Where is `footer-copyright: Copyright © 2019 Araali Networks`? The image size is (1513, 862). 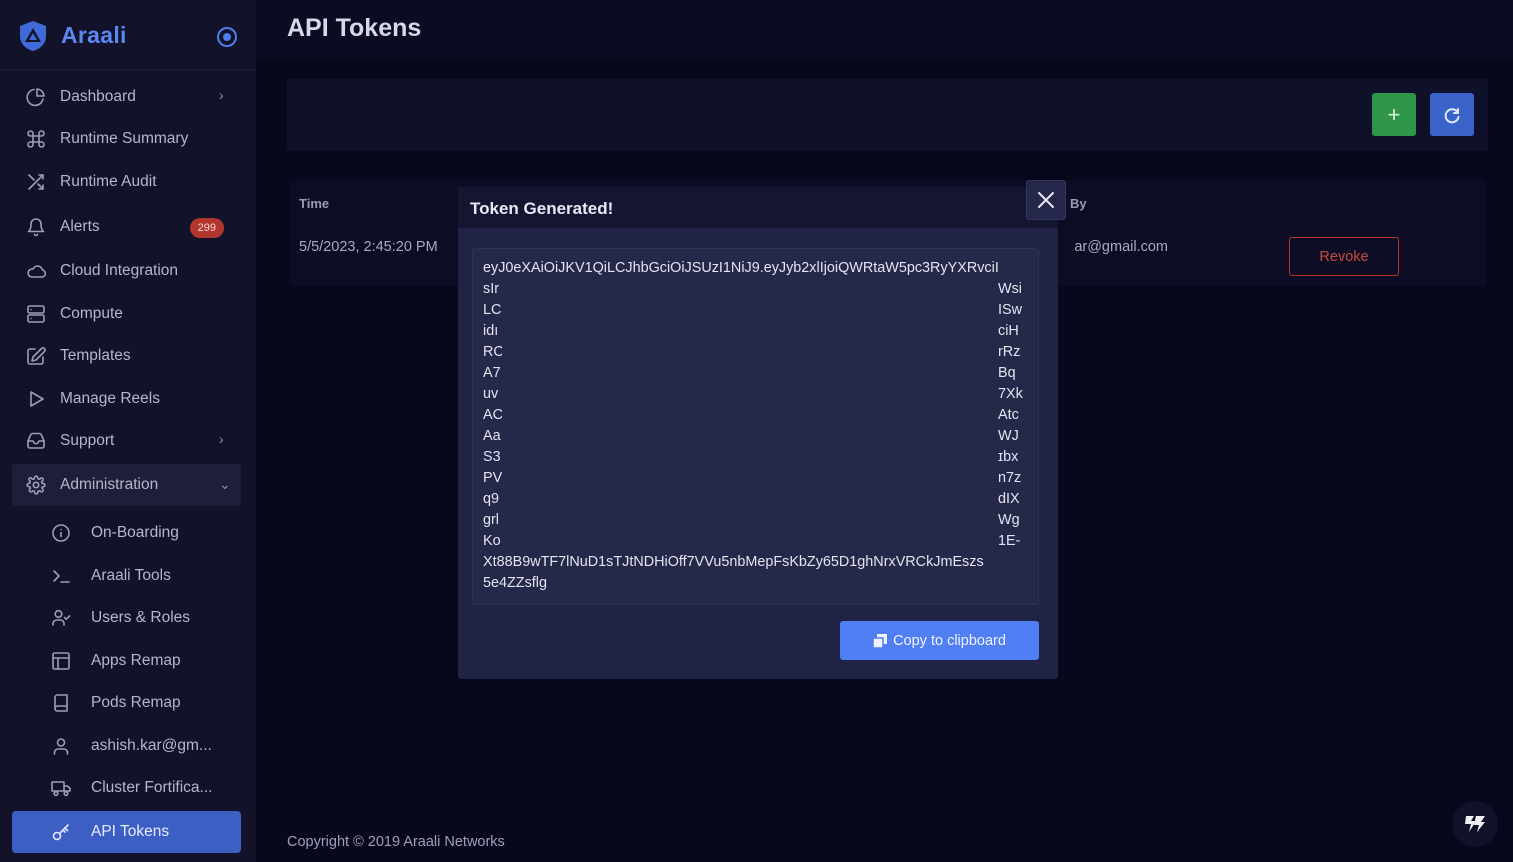 footer-copyright: Copyright © 2019 Araali Networks is located at coordinates (396, 842).